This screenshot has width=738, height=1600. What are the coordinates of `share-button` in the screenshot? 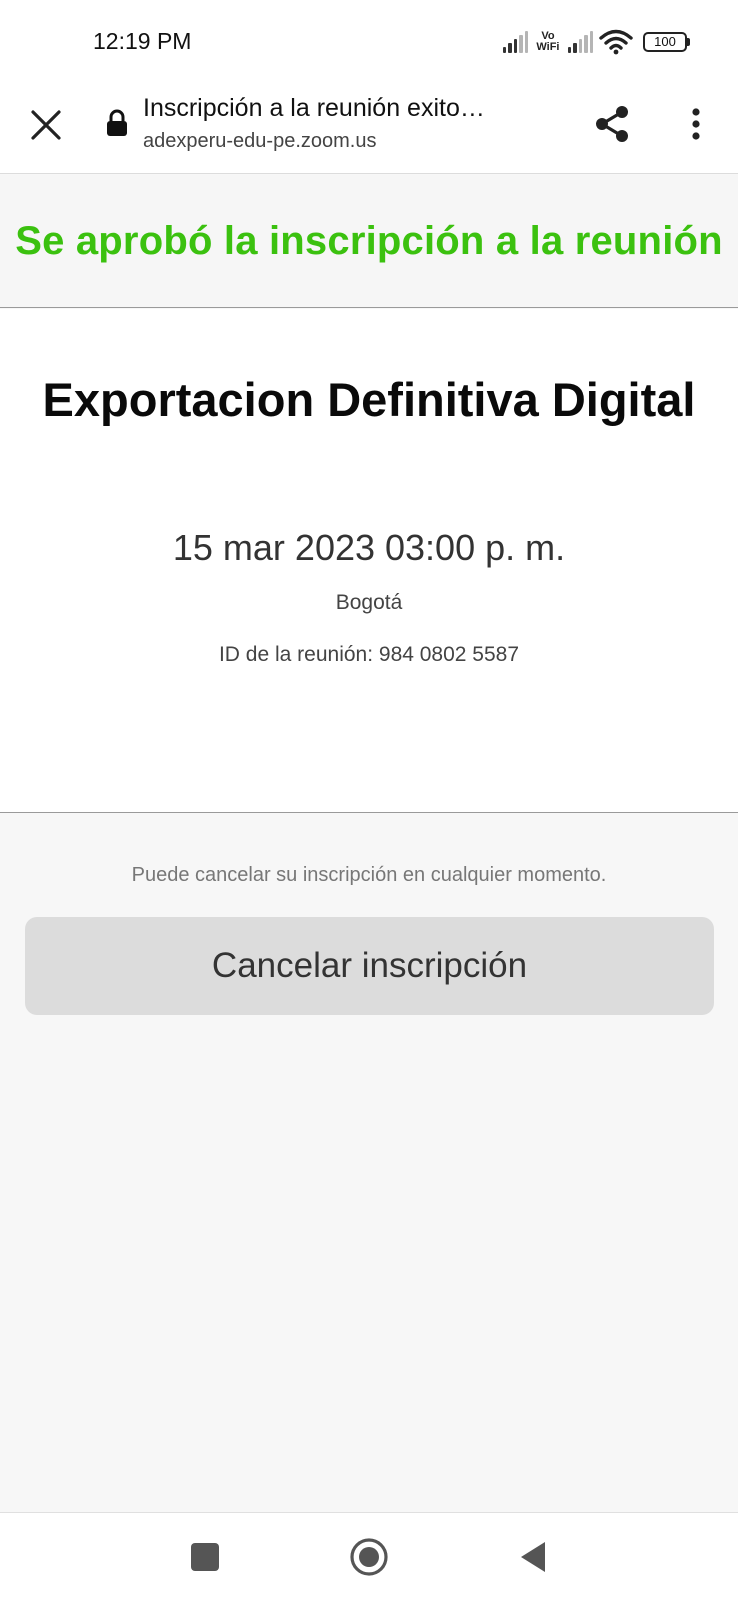 It's located at (612, 124).